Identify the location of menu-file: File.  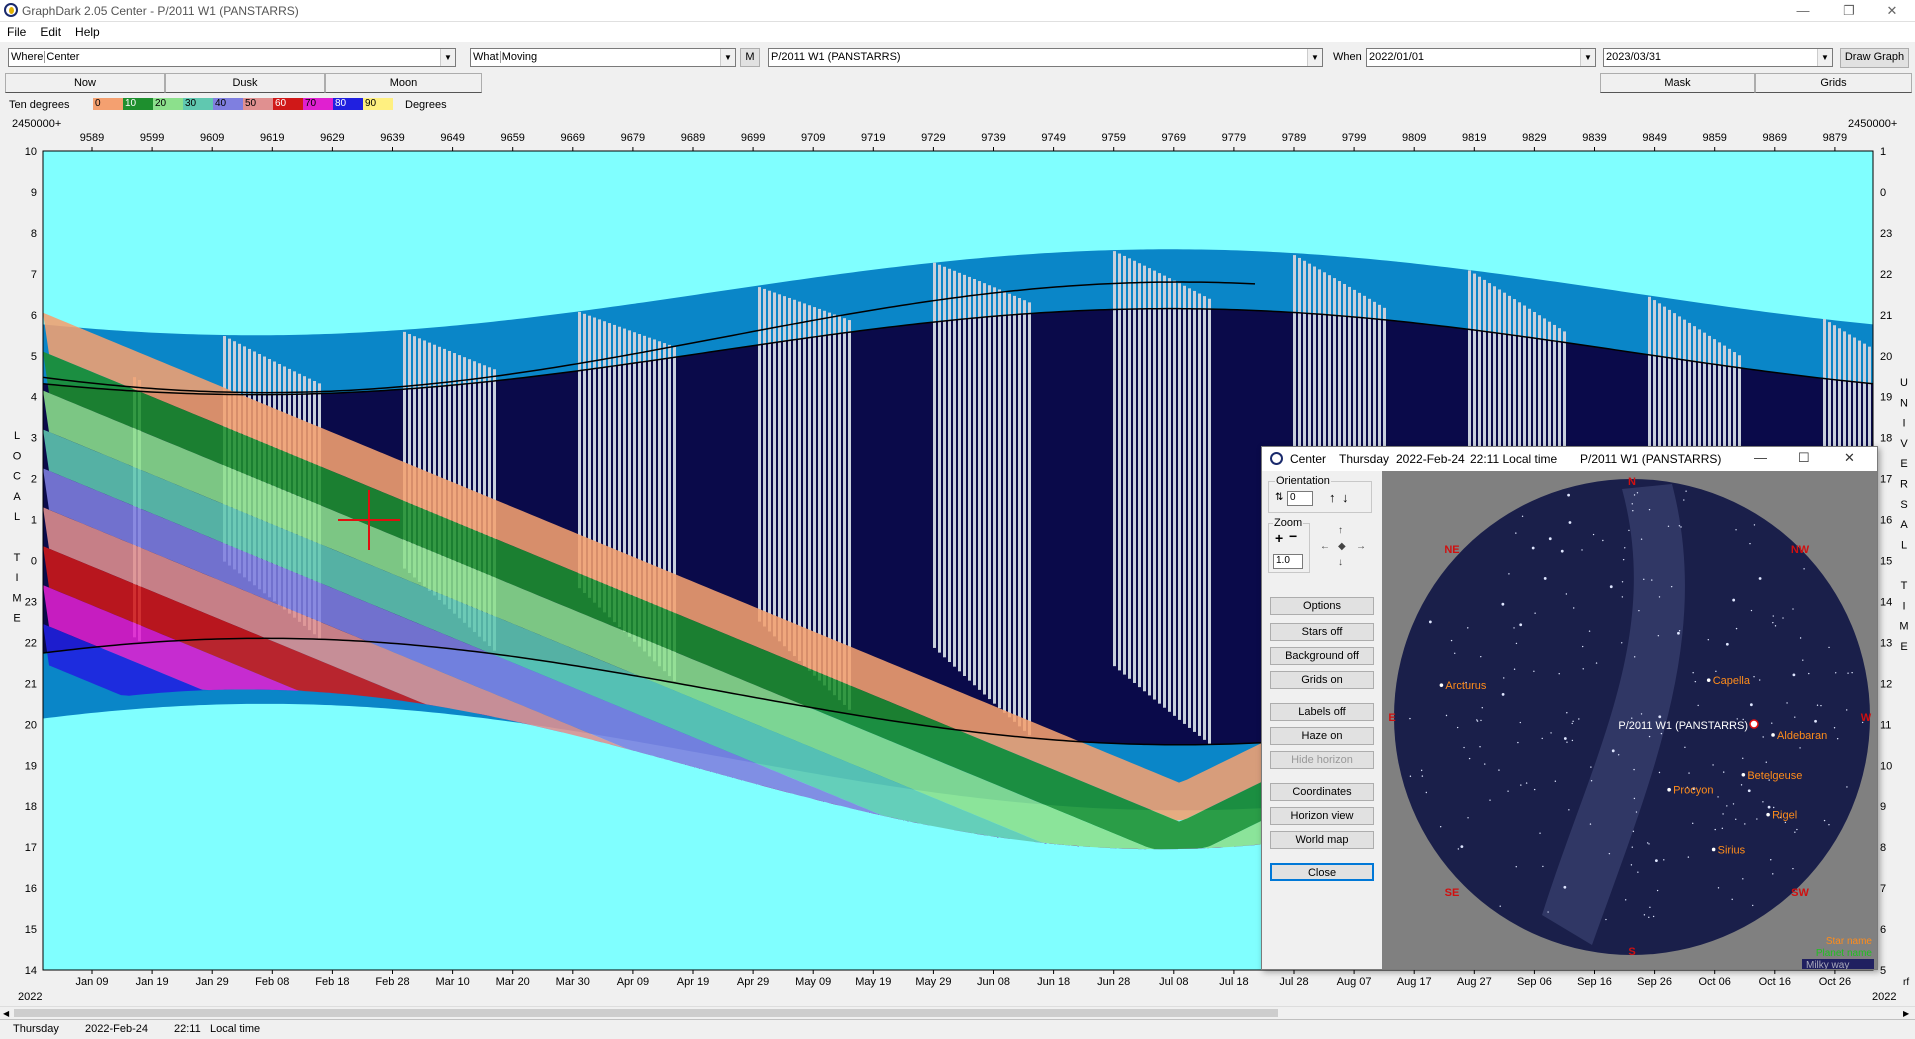
(16, 32).